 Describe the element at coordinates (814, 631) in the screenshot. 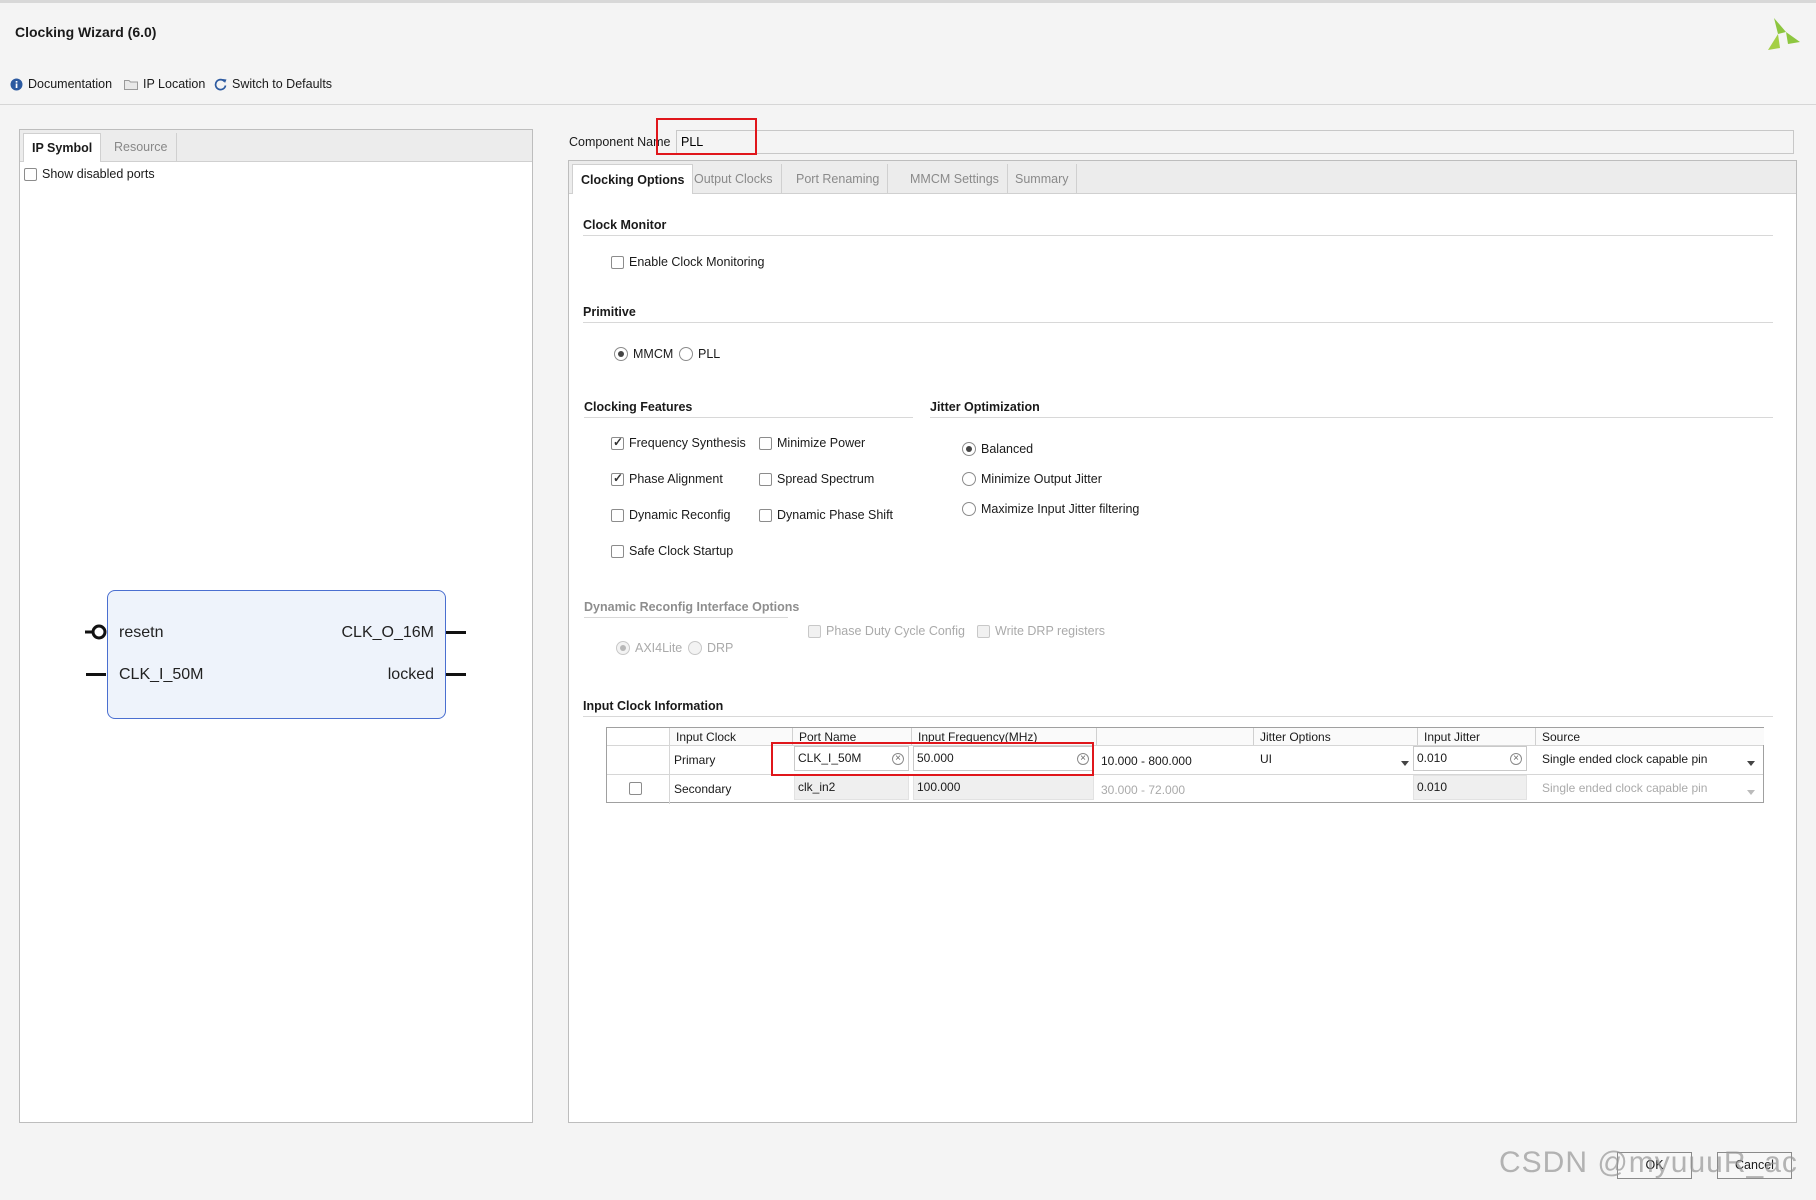

I see `phase-duty-config-checkbox` at that location.